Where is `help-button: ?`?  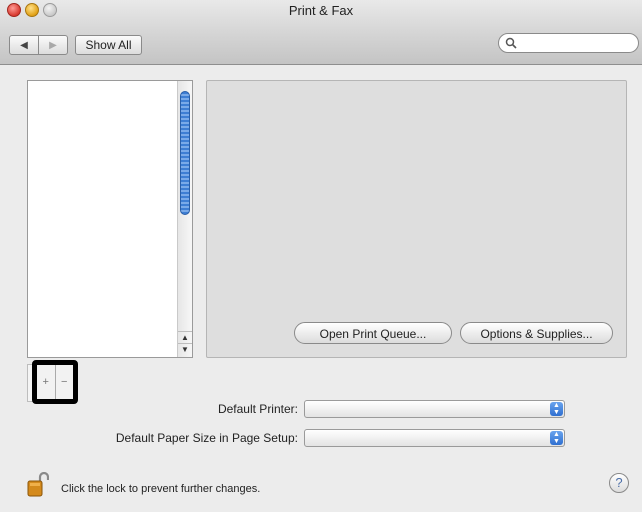
help-button: ? is located at coordinates (619, 483).